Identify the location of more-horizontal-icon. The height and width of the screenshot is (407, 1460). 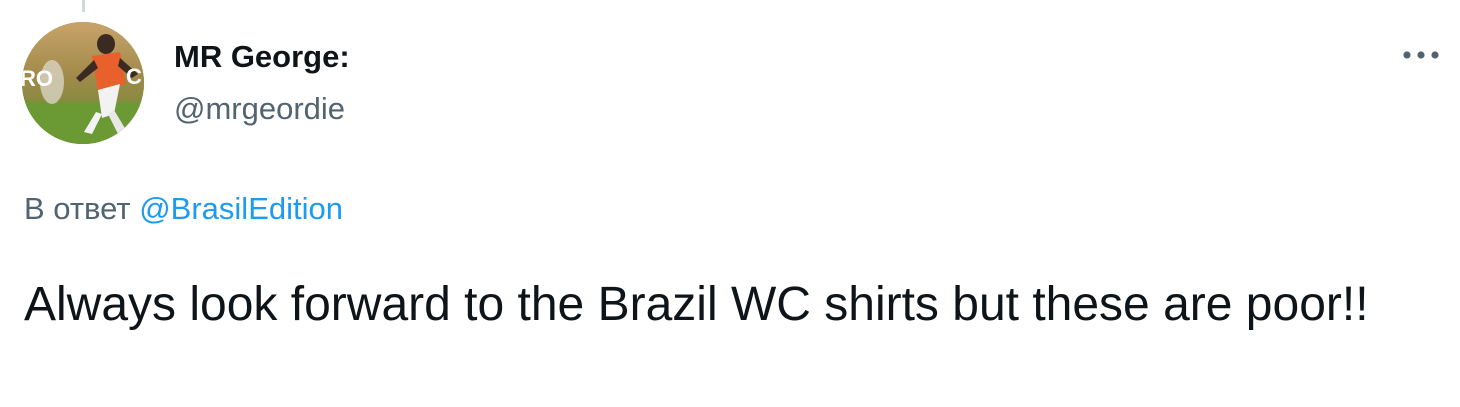
(1421, 55).